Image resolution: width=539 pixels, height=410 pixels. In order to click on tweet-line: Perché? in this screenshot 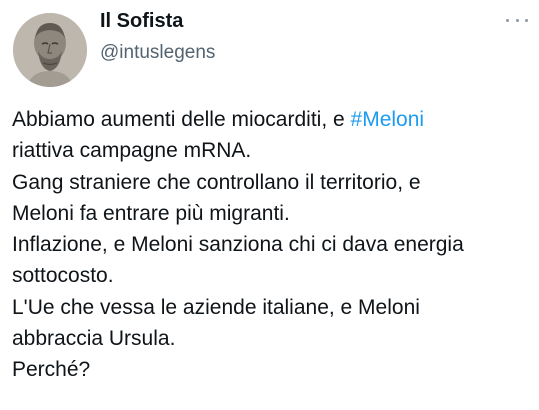, I will do `click(51, 370)`.